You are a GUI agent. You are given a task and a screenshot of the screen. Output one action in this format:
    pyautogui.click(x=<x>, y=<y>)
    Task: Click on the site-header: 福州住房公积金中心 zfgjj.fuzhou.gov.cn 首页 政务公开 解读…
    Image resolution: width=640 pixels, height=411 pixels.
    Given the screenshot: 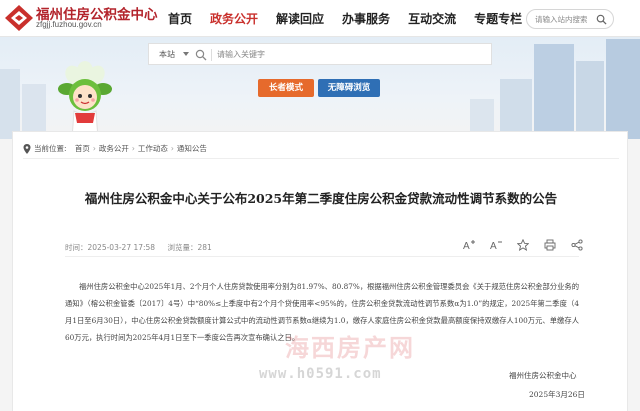 What is the action you would take?
    pyautogui.click(x=320, y=18)
    